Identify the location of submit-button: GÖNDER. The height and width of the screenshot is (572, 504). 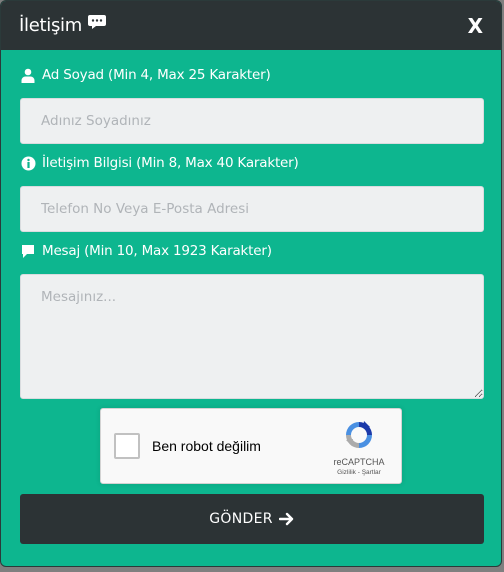
(252, 519).